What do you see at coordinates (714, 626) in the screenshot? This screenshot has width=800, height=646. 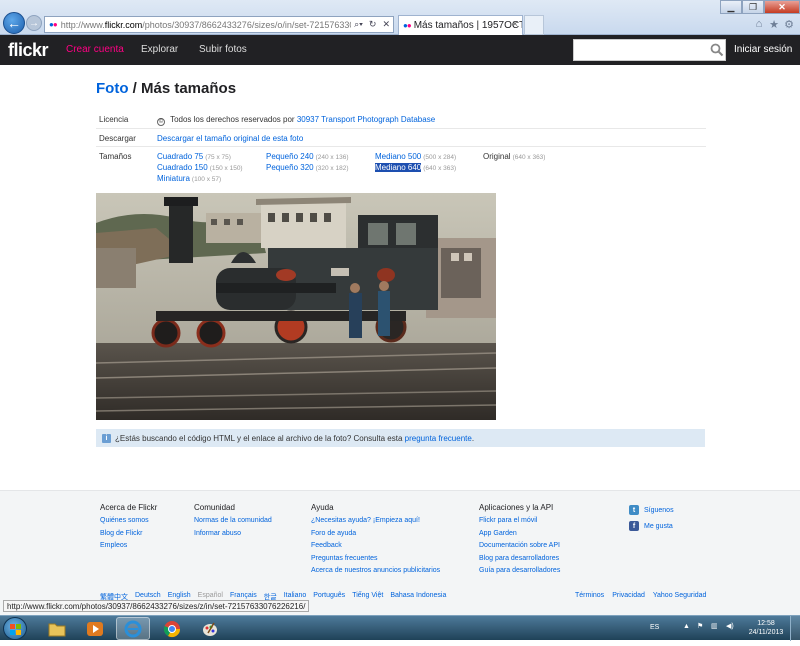 I see `network-icon: ▥` at bounding box center [714, 626].